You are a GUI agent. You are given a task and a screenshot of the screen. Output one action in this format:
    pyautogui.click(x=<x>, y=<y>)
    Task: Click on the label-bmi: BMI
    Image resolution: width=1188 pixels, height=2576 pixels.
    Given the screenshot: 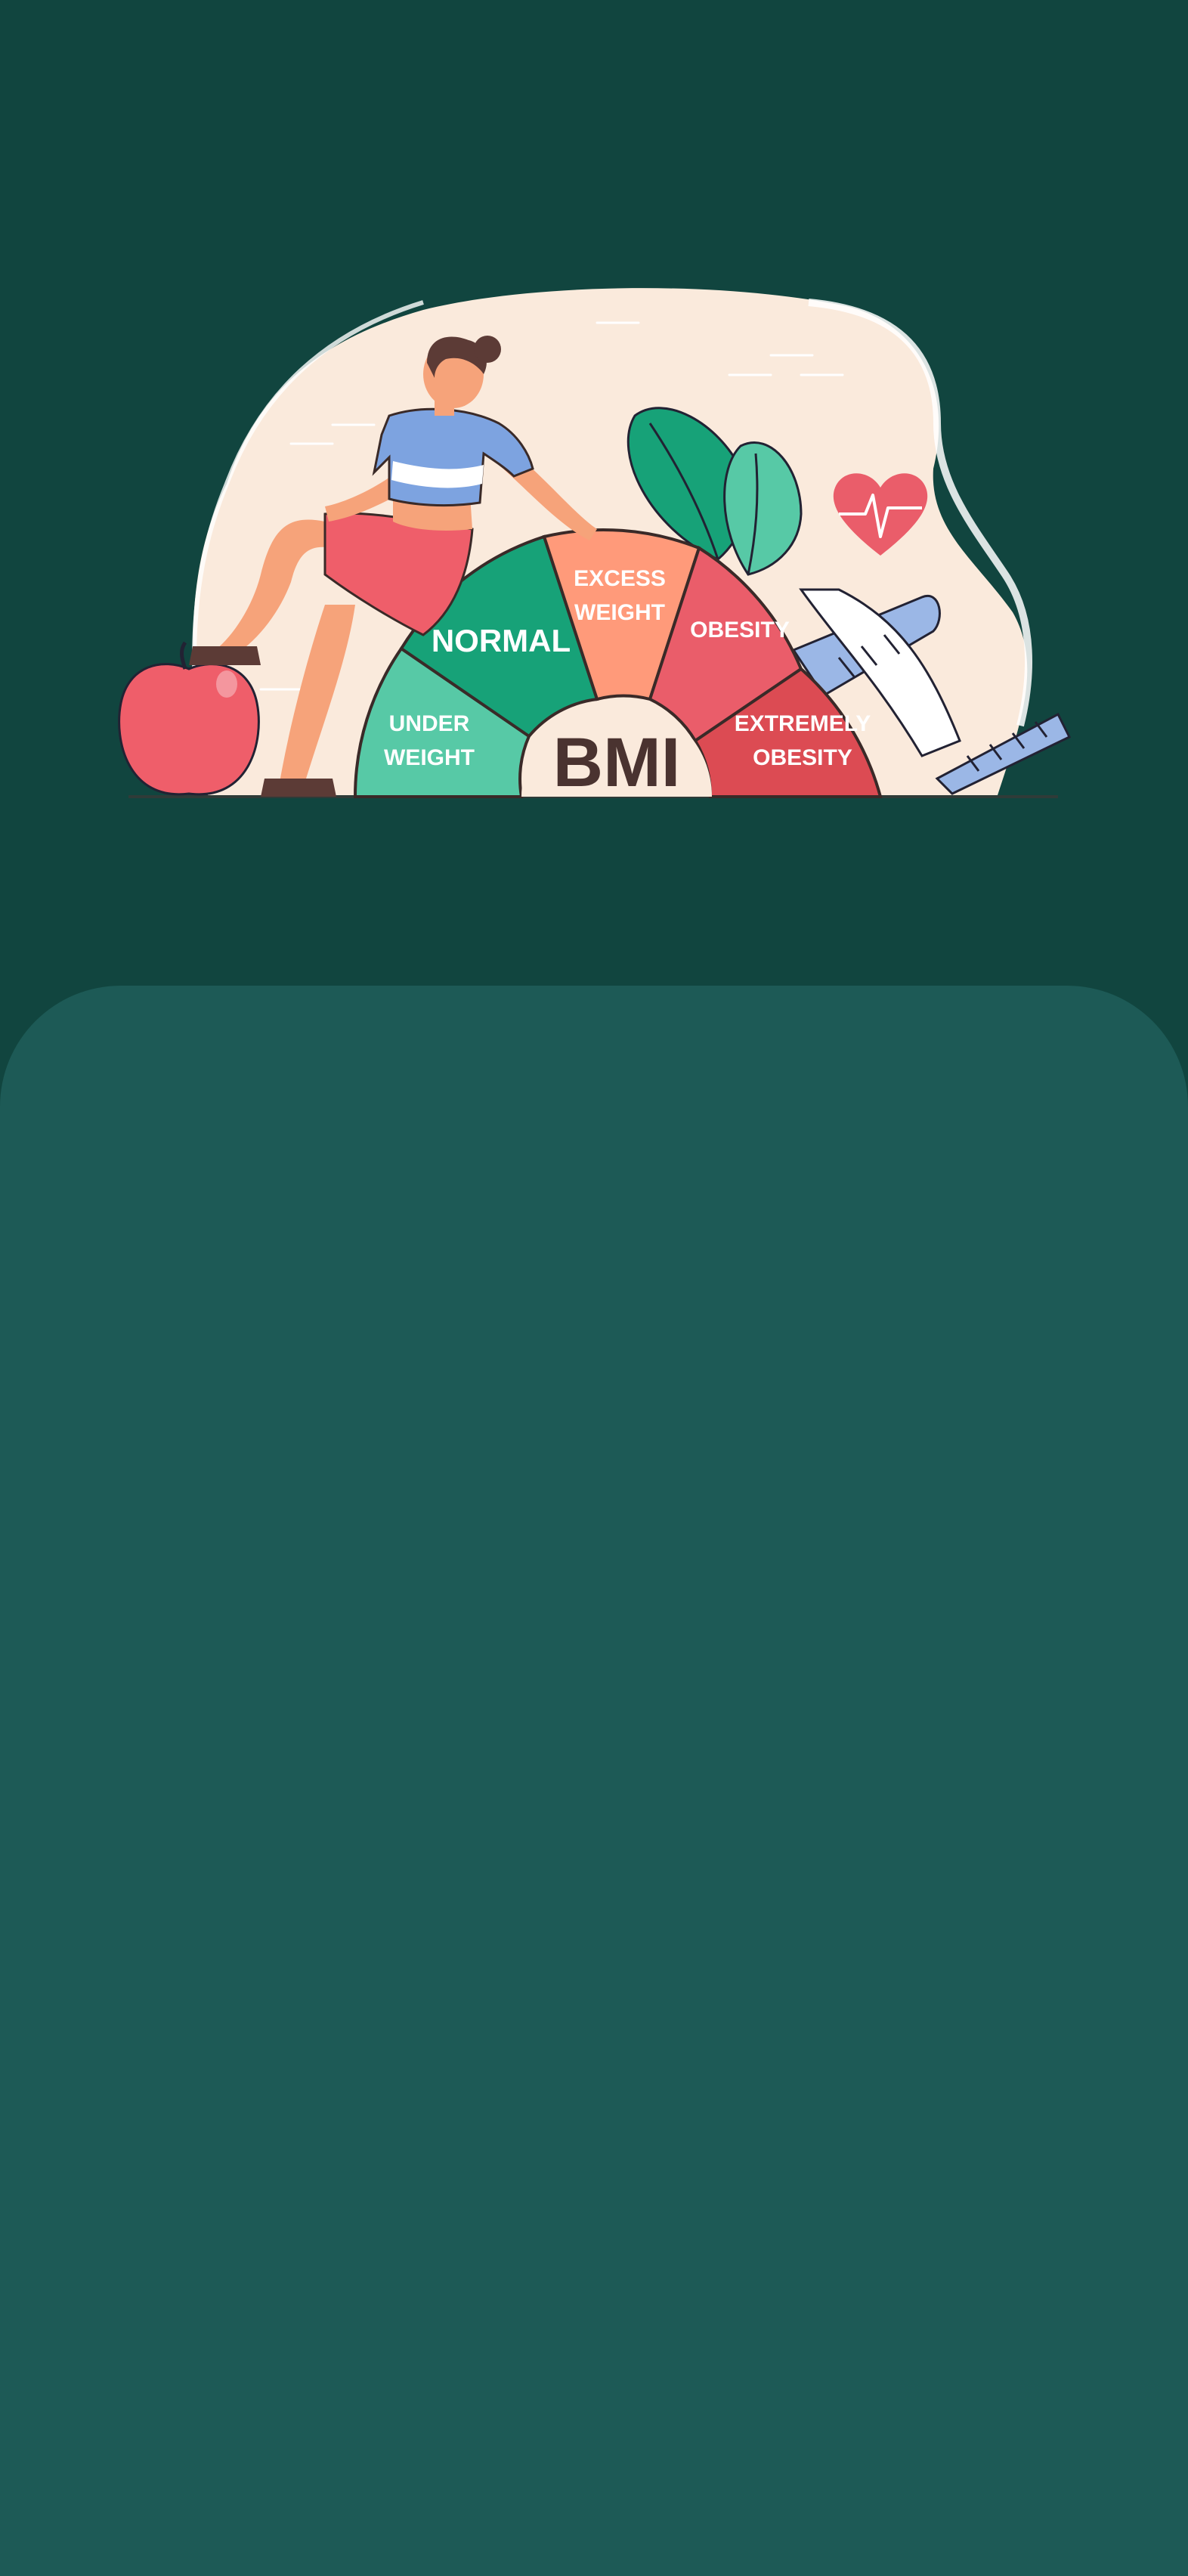 What is the action you would take?
    pyautogui.click(x=617, y=762)
    